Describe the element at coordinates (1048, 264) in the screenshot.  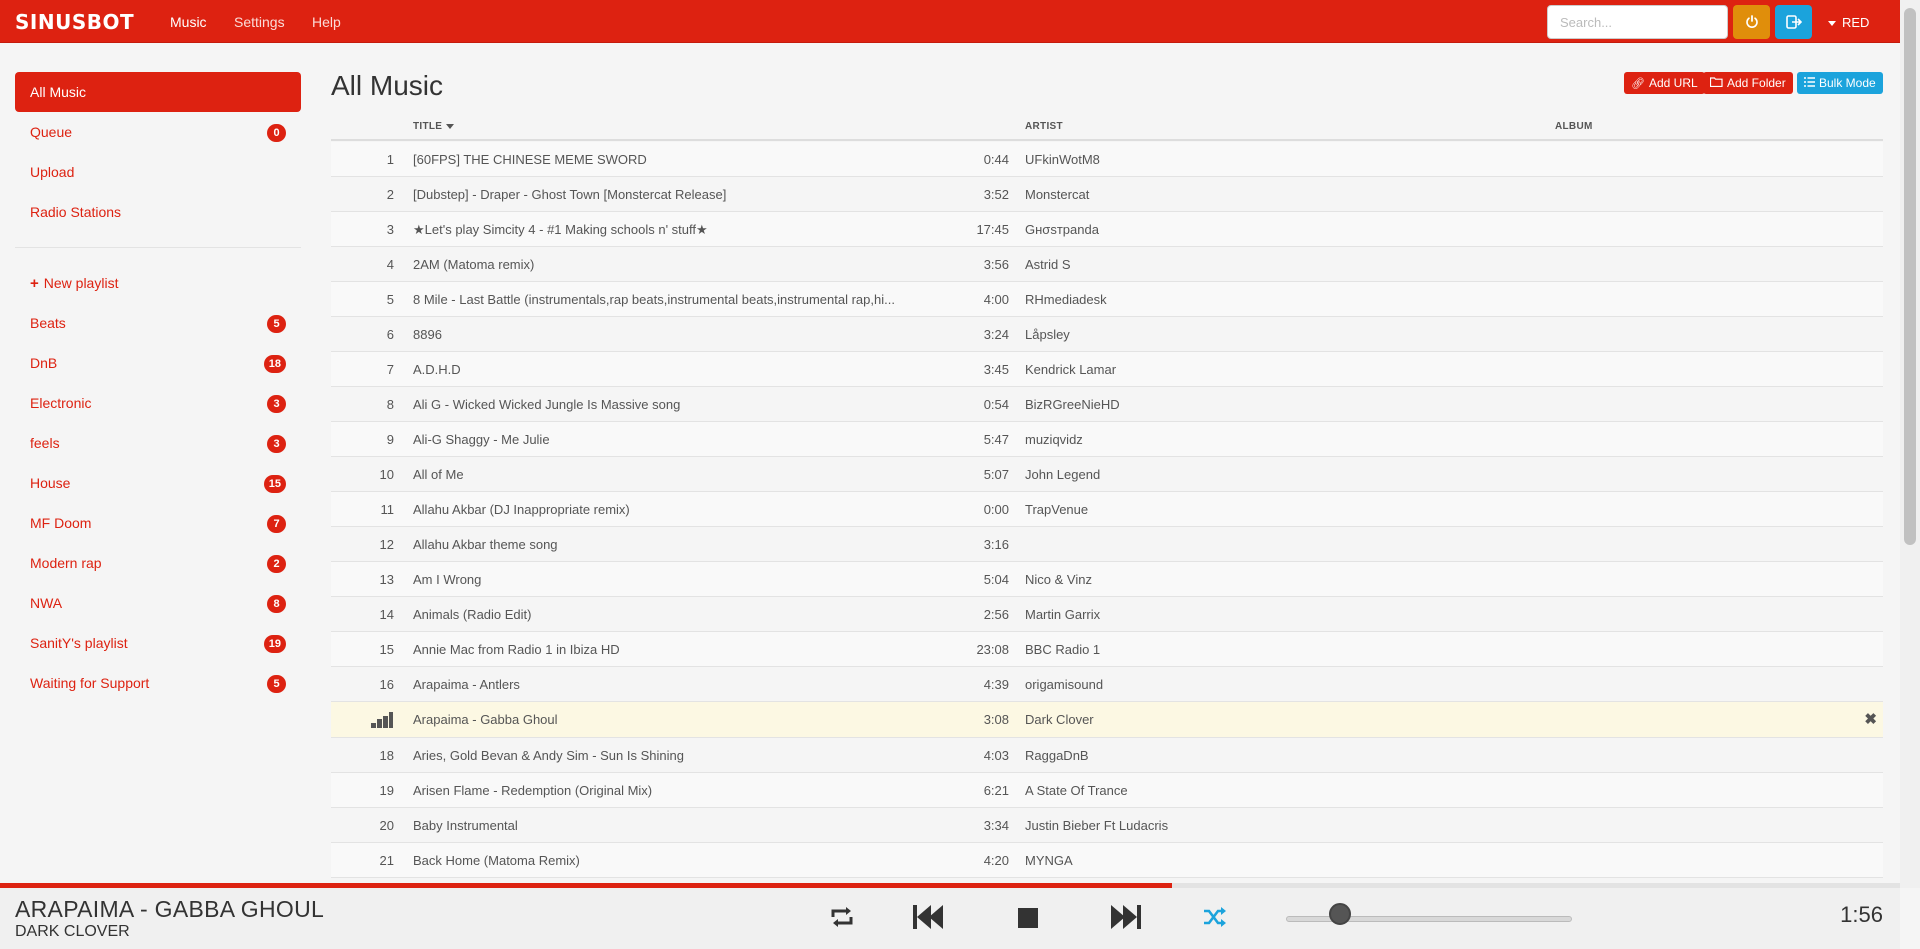
I see `track-artist: Astrid S` at that location.